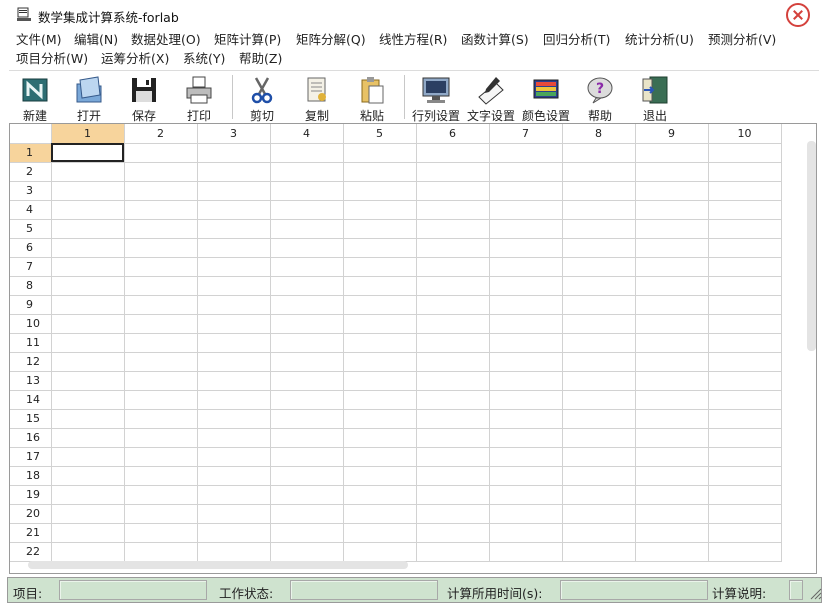  Describe the element at coordinates (31, 533) in the screenshot. I see `row-header: 21` at that location.